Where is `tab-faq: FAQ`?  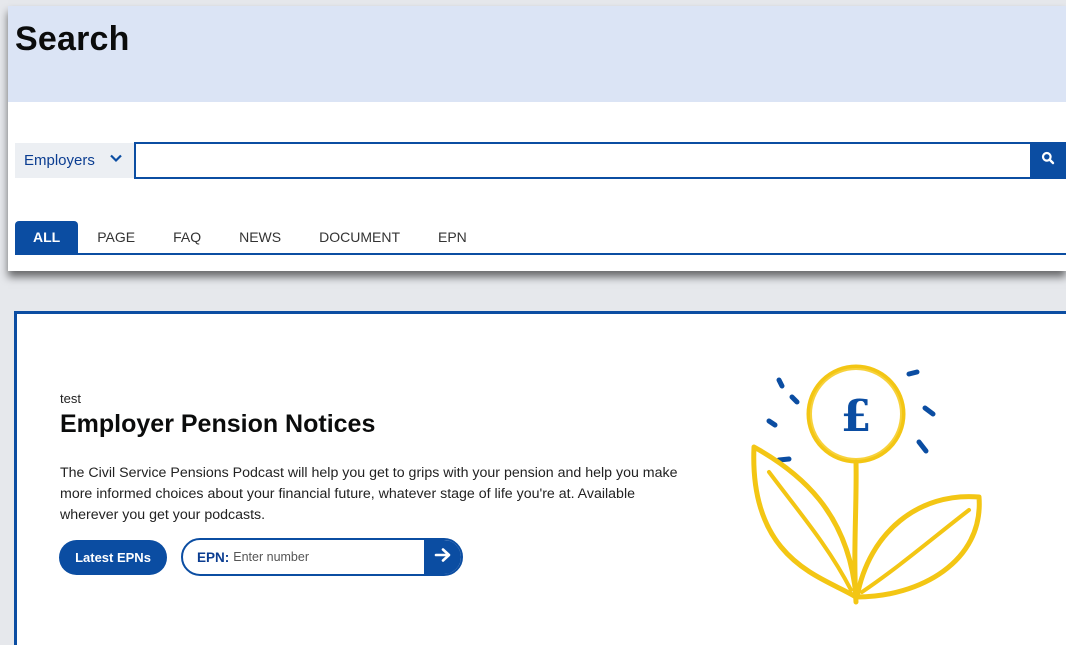 tab-faq: FAQ is located at coordinates (187, 237).